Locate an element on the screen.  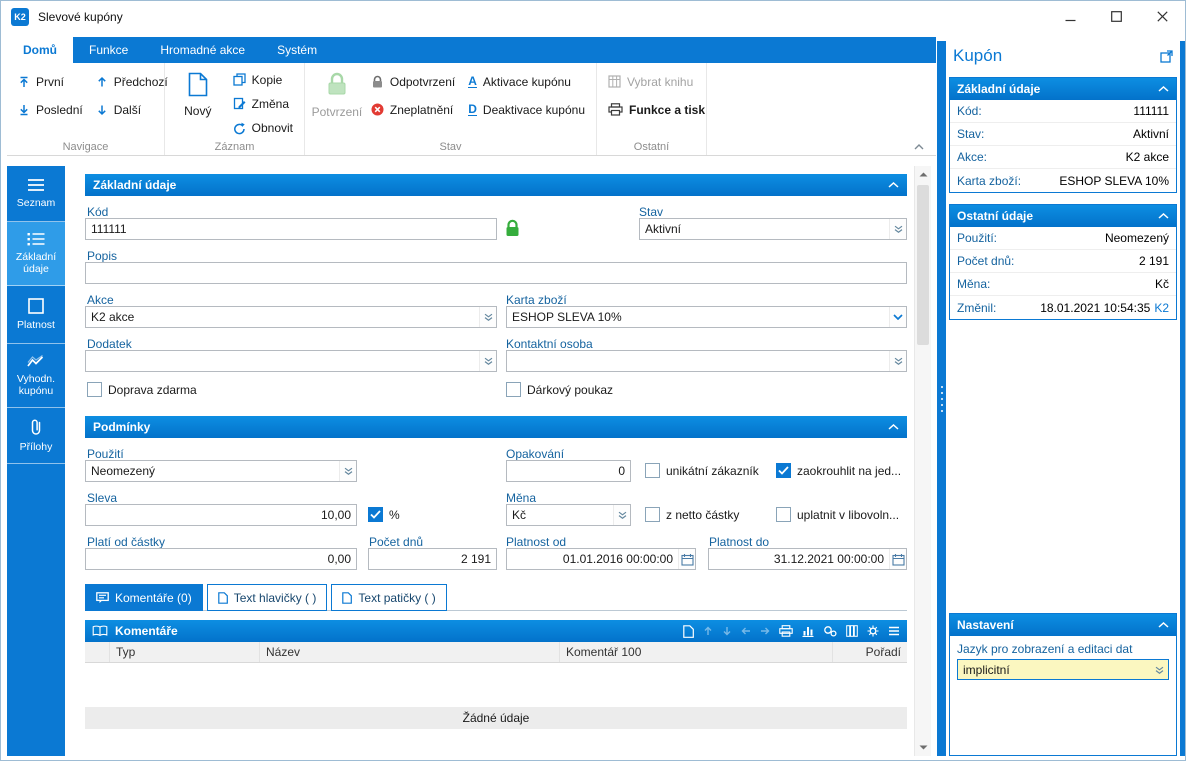
last-record-button: Poslední is located at coordinates (50, 109).